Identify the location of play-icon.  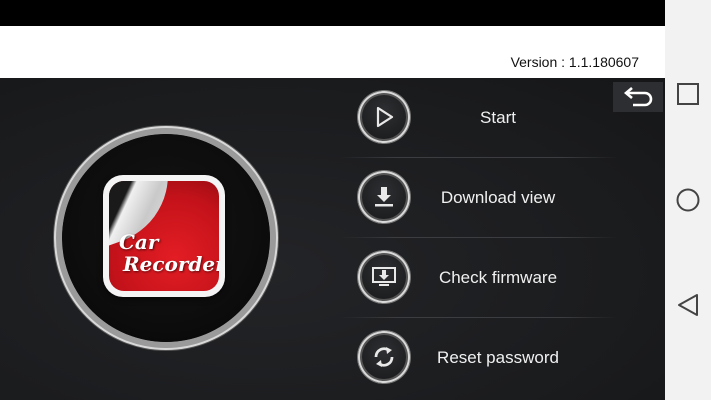
(384, 117).